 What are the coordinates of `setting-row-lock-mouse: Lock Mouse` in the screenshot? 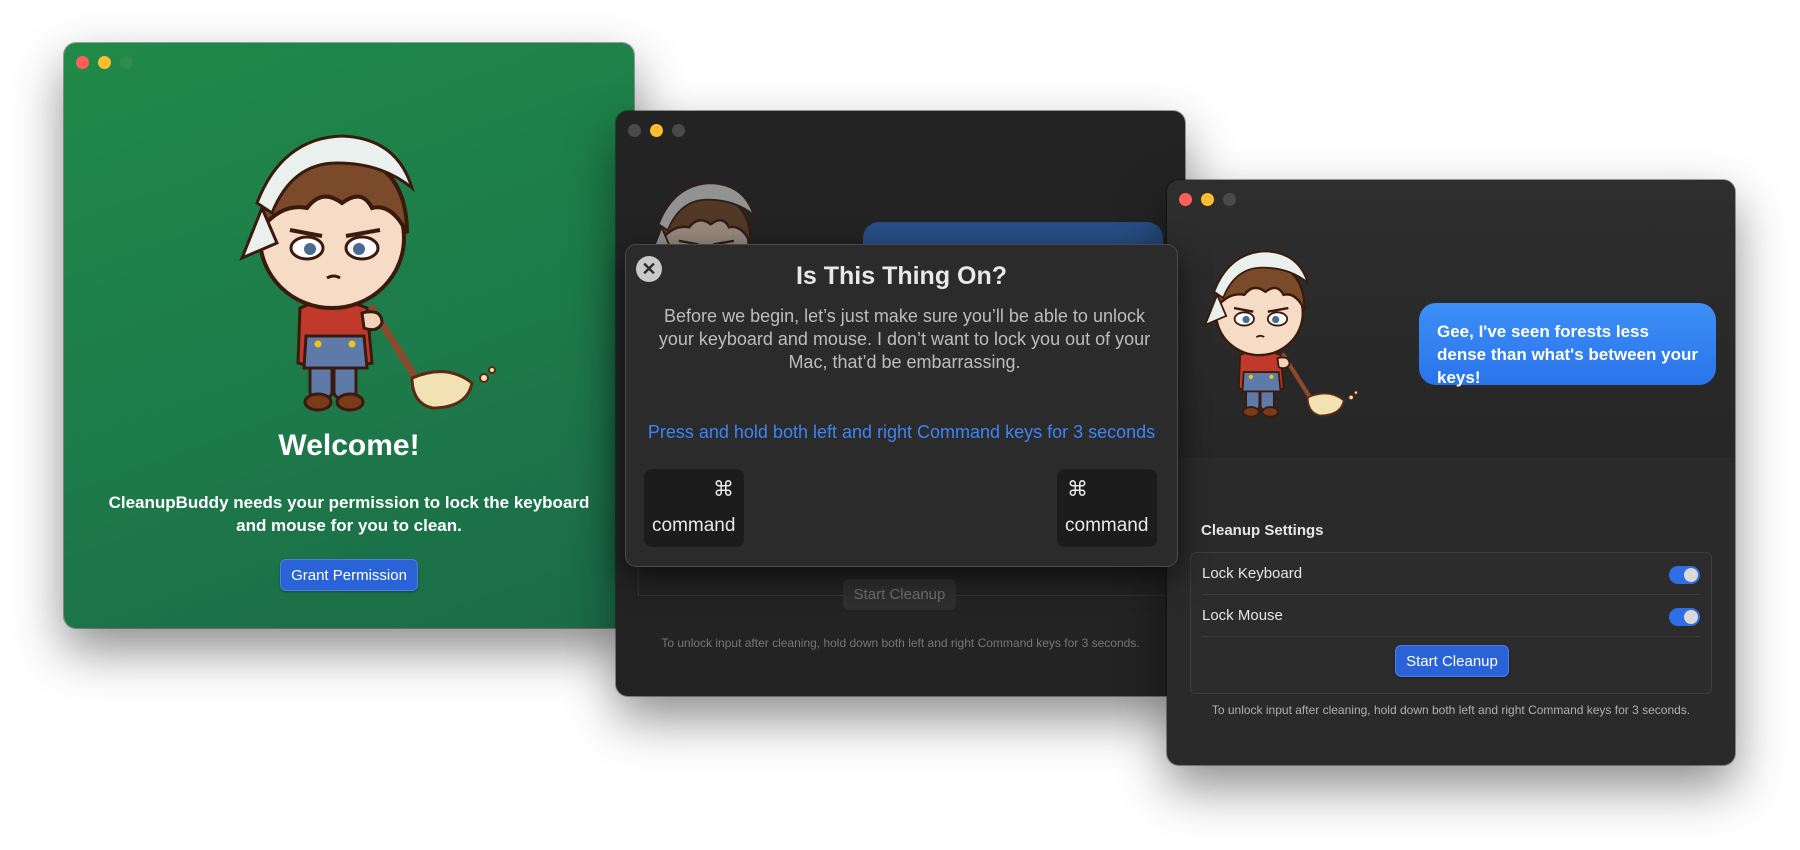 It's located at (1451, 616).